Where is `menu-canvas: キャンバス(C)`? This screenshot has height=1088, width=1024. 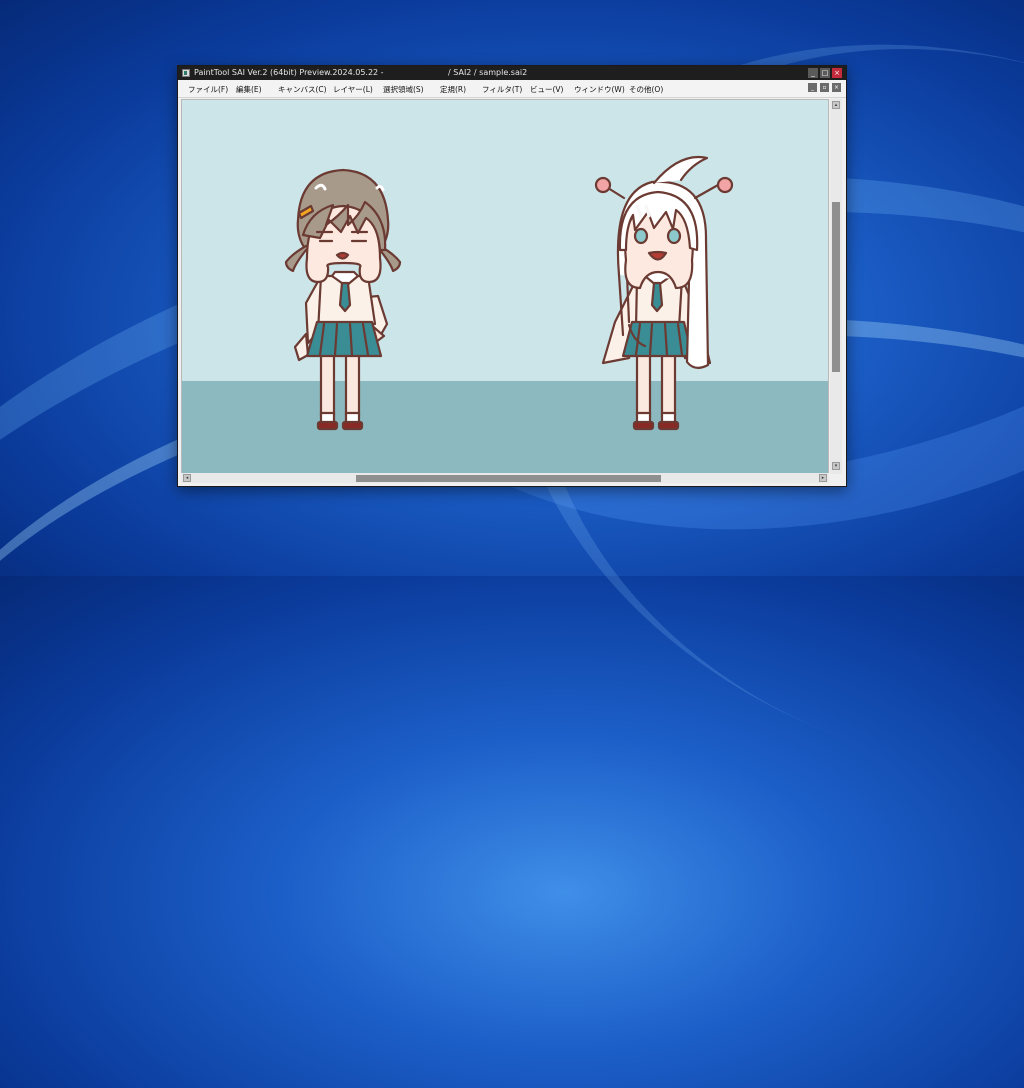
menu-canvas: キャンバス(C) is located at coordinates (302, 89).